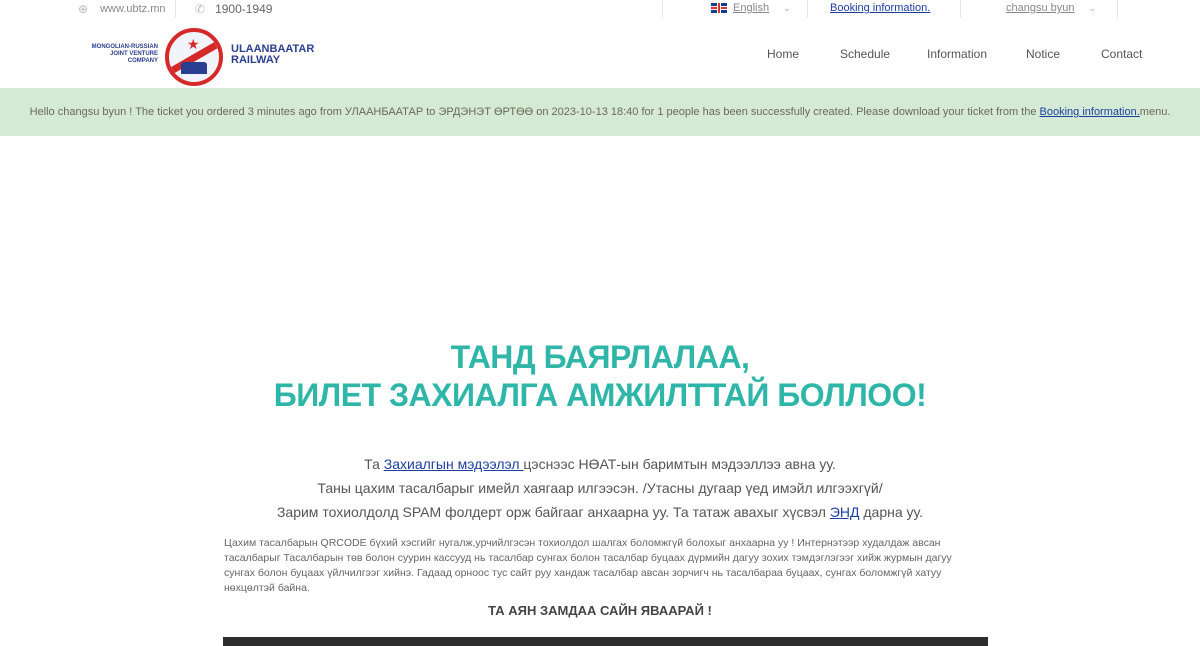  I want to click on website-item: ⊕ www.ubtz.mn, so click(121, 9).